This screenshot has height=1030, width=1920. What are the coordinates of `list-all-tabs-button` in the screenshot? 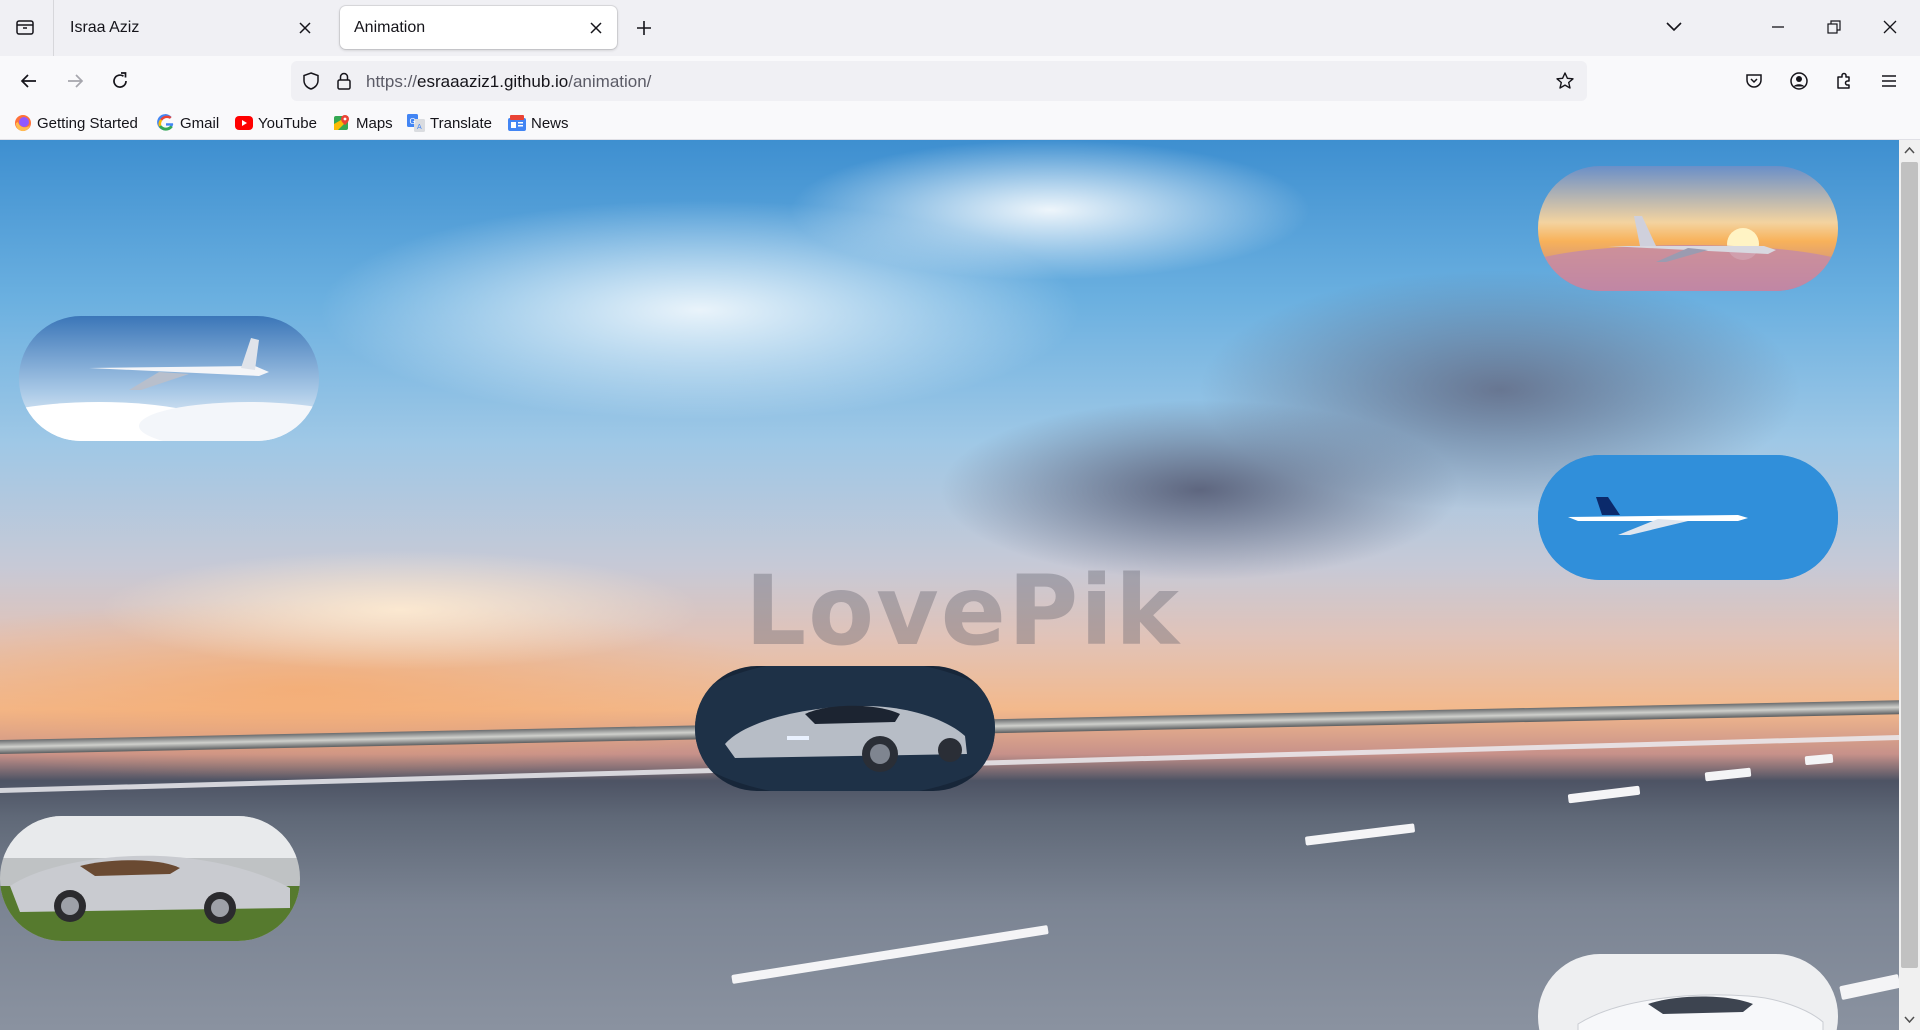 It's located at (1674, 27).